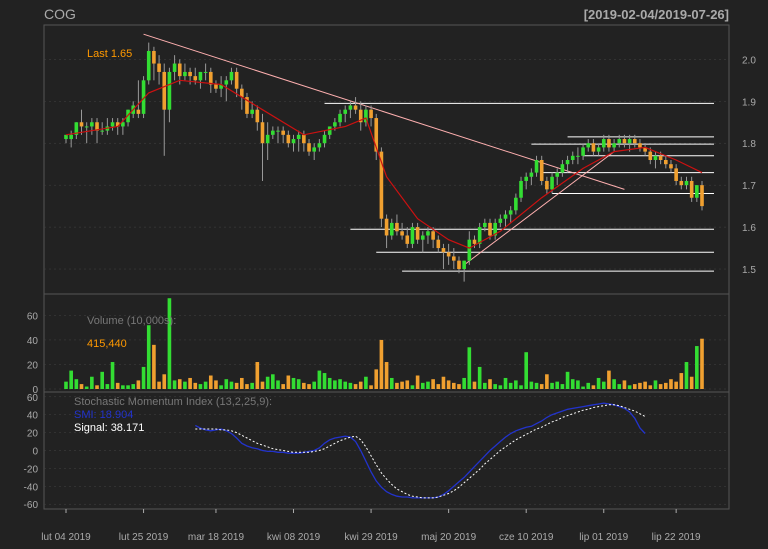  Describe the element at coordinates (371, 537) in the screenshot. I see `x-tick-label: kwi 29 2019` at that location.